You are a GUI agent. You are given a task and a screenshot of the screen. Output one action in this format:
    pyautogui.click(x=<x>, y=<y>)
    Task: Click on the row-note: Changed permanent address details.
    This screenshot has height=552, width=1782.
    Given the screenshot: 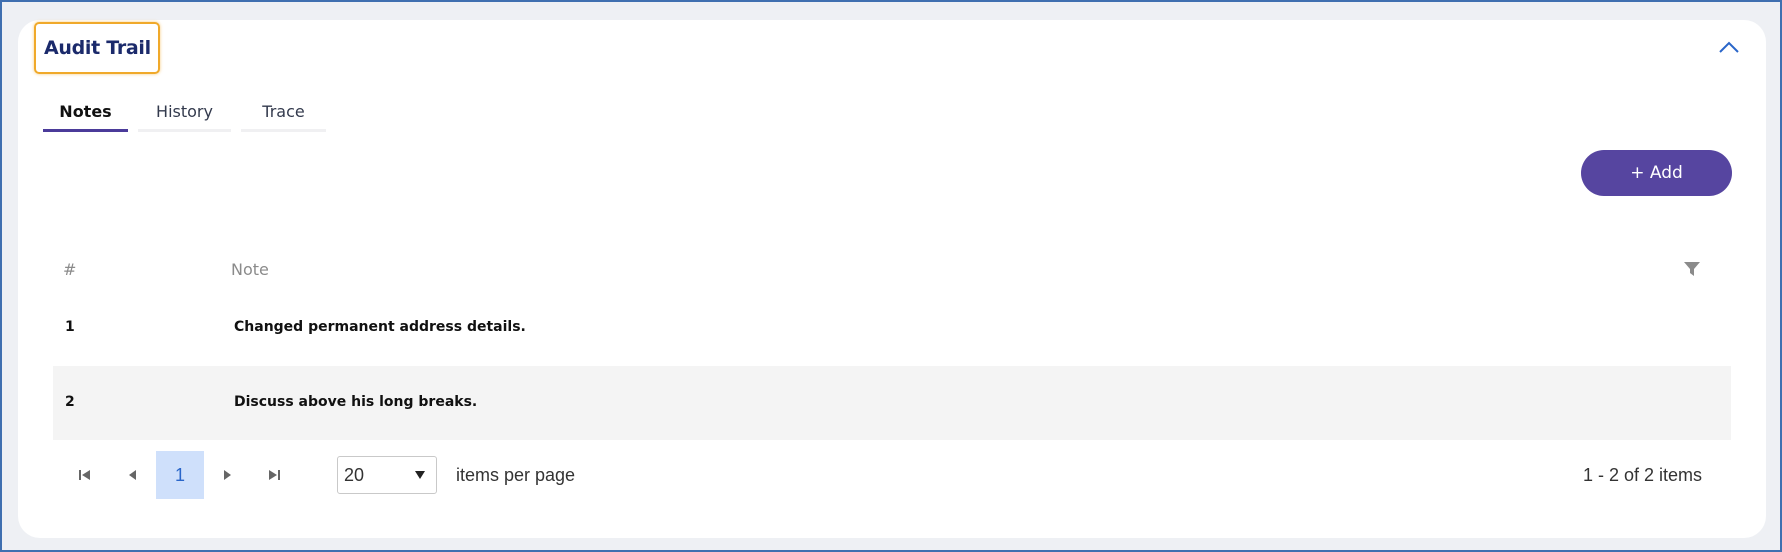 What is the action you would take?
    pyautogui.click(x=380, y=327)
    